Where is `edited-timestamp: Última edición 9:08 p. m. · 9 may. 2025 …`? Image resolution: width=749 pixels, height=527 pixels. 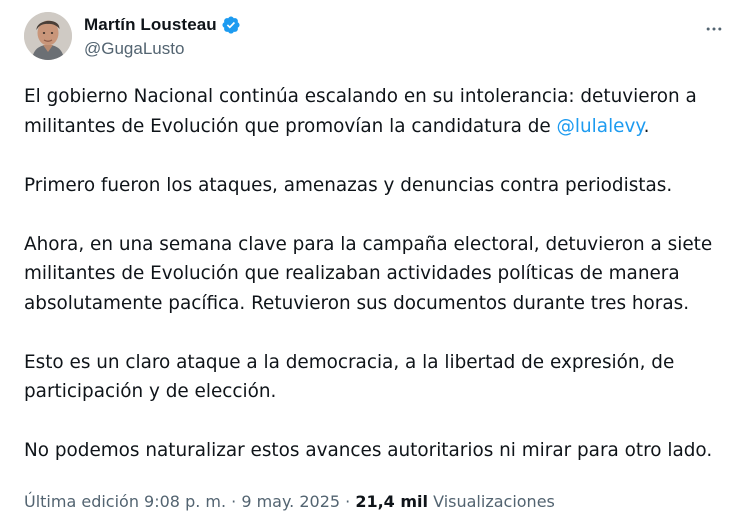 edited-timestamp: Última edición 9:08 p. m. · 9 may. 2025 … is located at coordinates (189, 501).